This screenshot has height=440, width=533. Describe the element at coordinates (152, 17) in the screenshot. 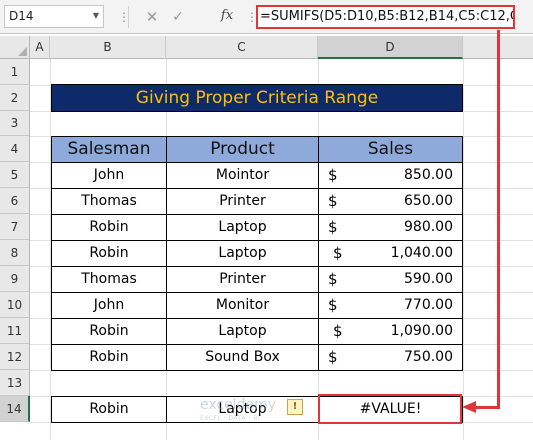

I see `cancel-icon: ✕` at that location.